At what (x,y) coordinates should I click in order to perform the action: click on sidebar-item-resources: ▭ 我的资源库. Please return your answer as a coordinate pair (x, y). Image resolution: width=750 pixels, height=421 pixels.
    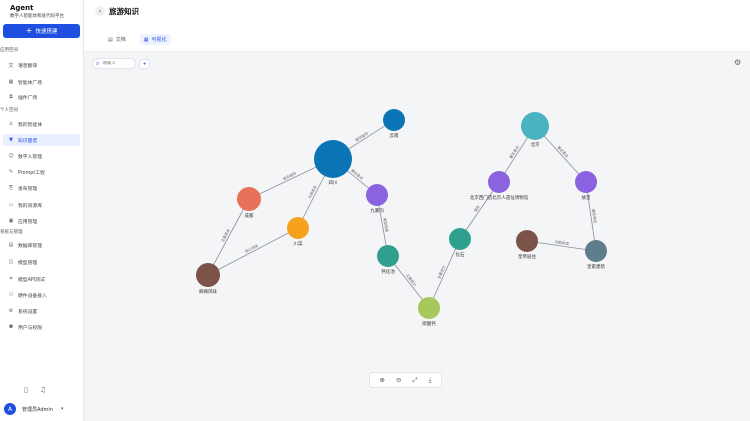
    Looking at the image, I should click on (41, 205).